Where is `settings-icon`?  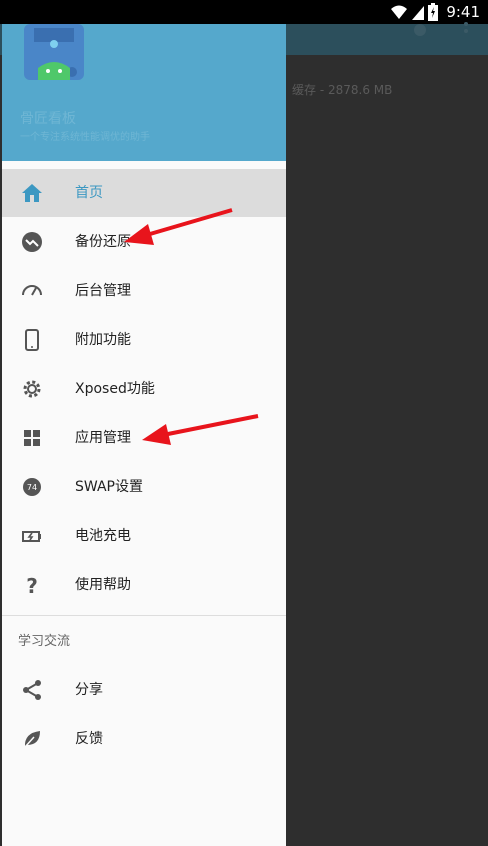 settings-icon is located at coordinates (420, 30).